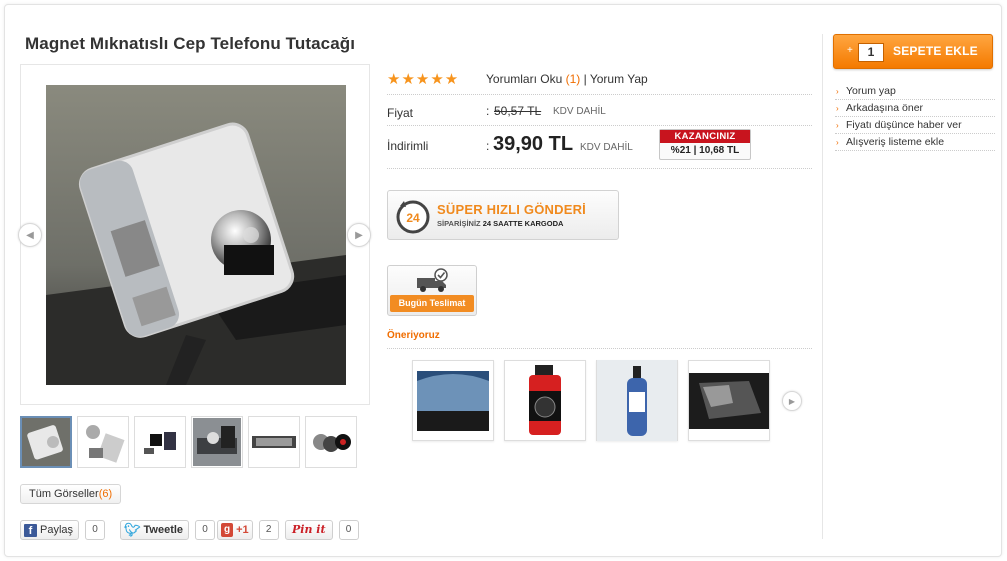 This screenshot has height=561, width=1007. I want to click on quantity-plus: +, so click(850, 50).